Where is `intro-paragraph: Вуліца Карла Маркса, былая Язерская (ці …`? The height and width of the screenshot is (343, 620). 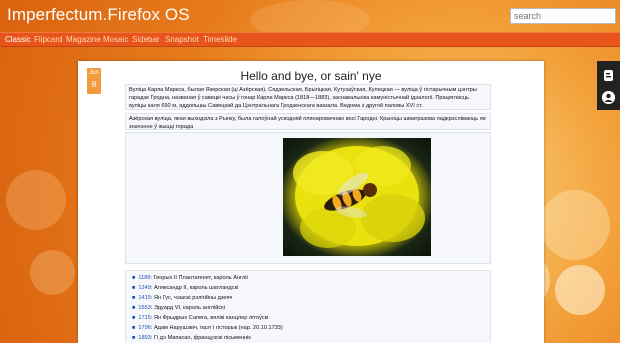
intro-paragraph: Вуліца Карла Маркса, былая Язерская (ці … is located at coordinates (308, 97).